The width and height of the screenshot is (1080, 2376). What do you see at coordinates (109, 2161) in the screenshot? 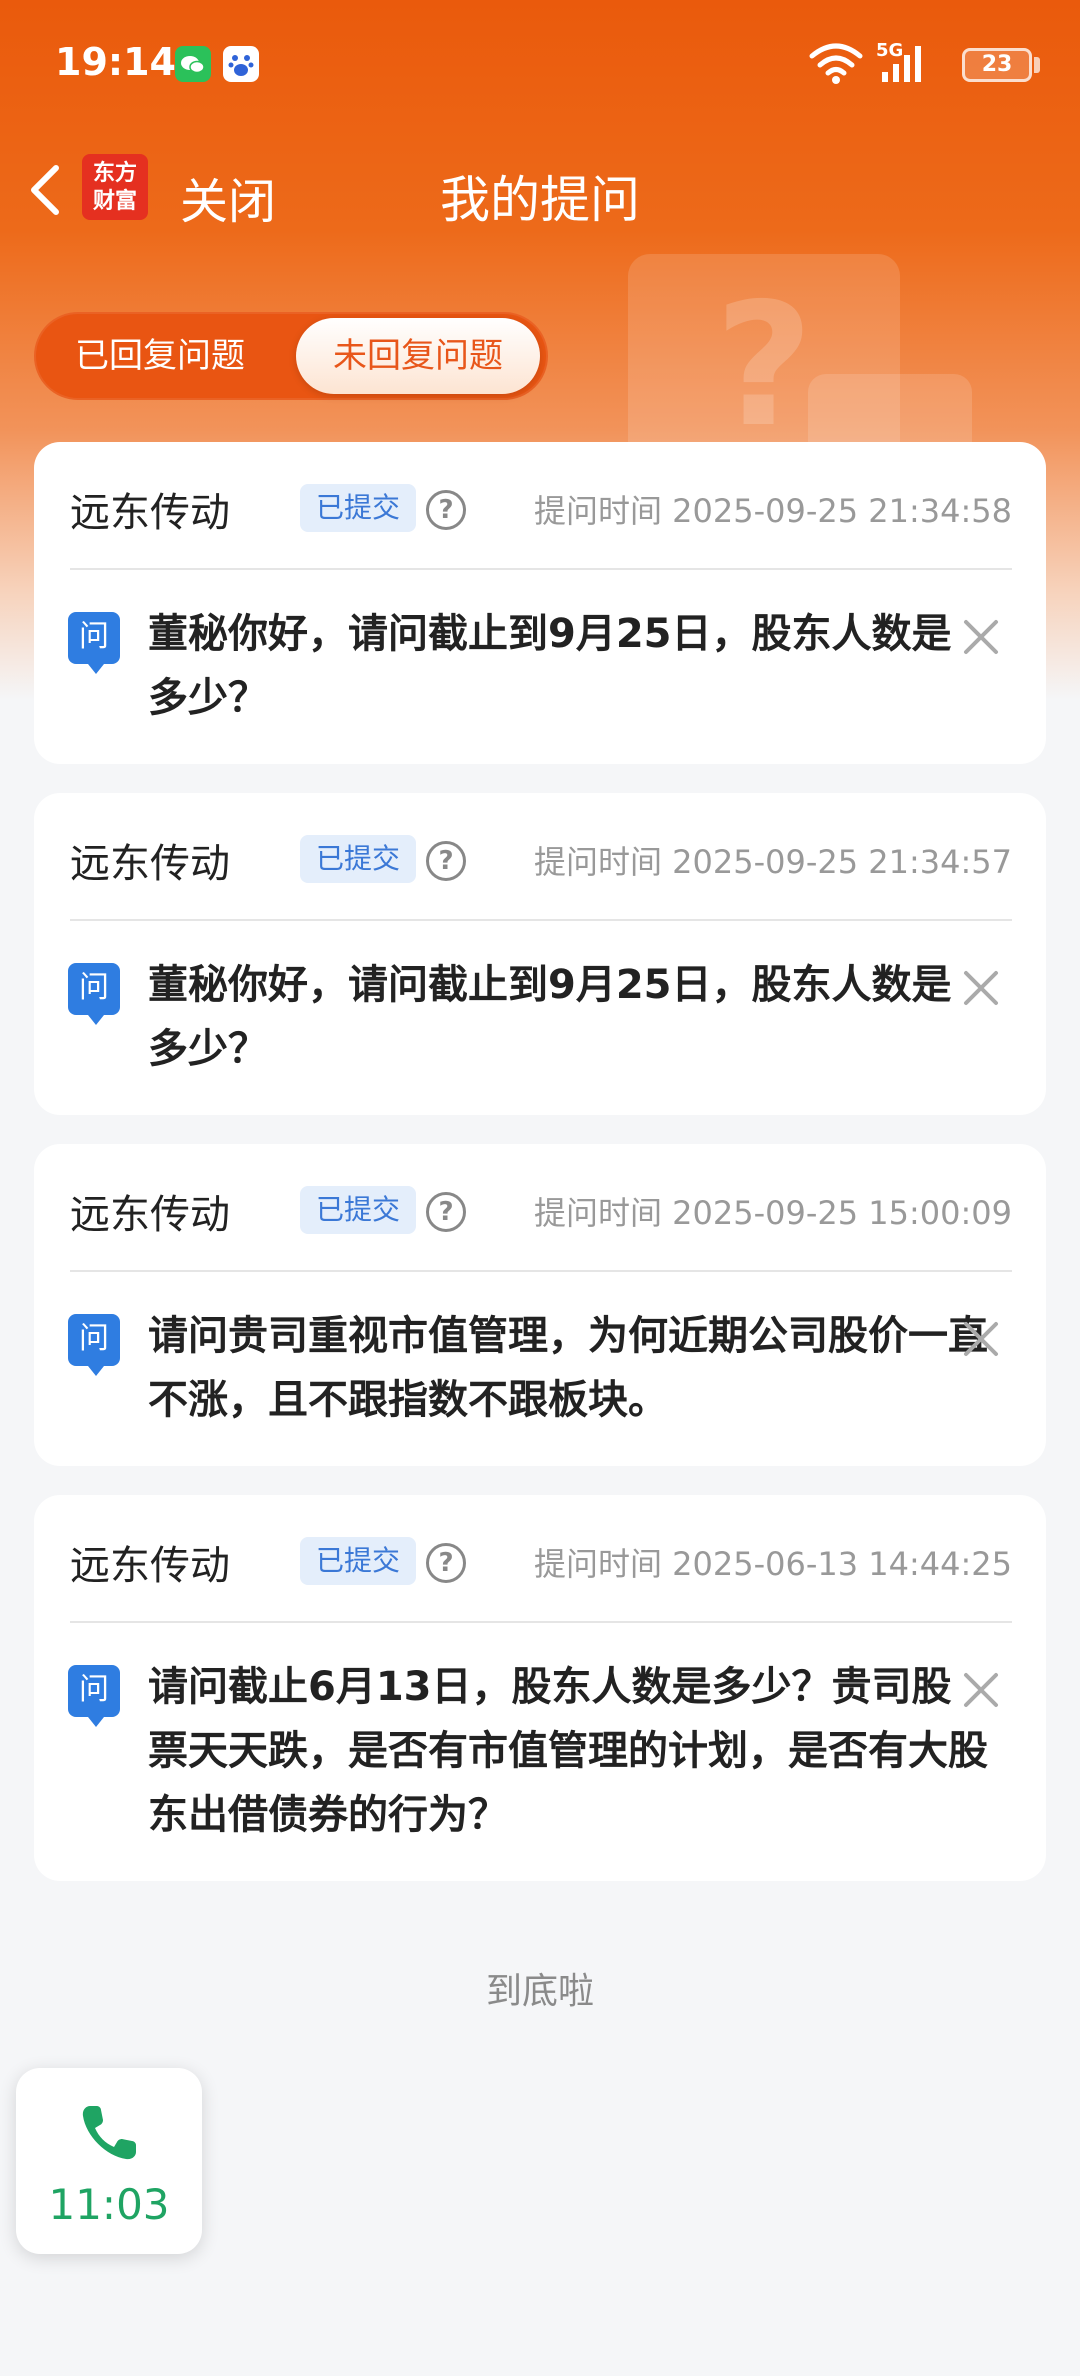
I see `call-widget: 11:03` at bounding box center [109, 2161].